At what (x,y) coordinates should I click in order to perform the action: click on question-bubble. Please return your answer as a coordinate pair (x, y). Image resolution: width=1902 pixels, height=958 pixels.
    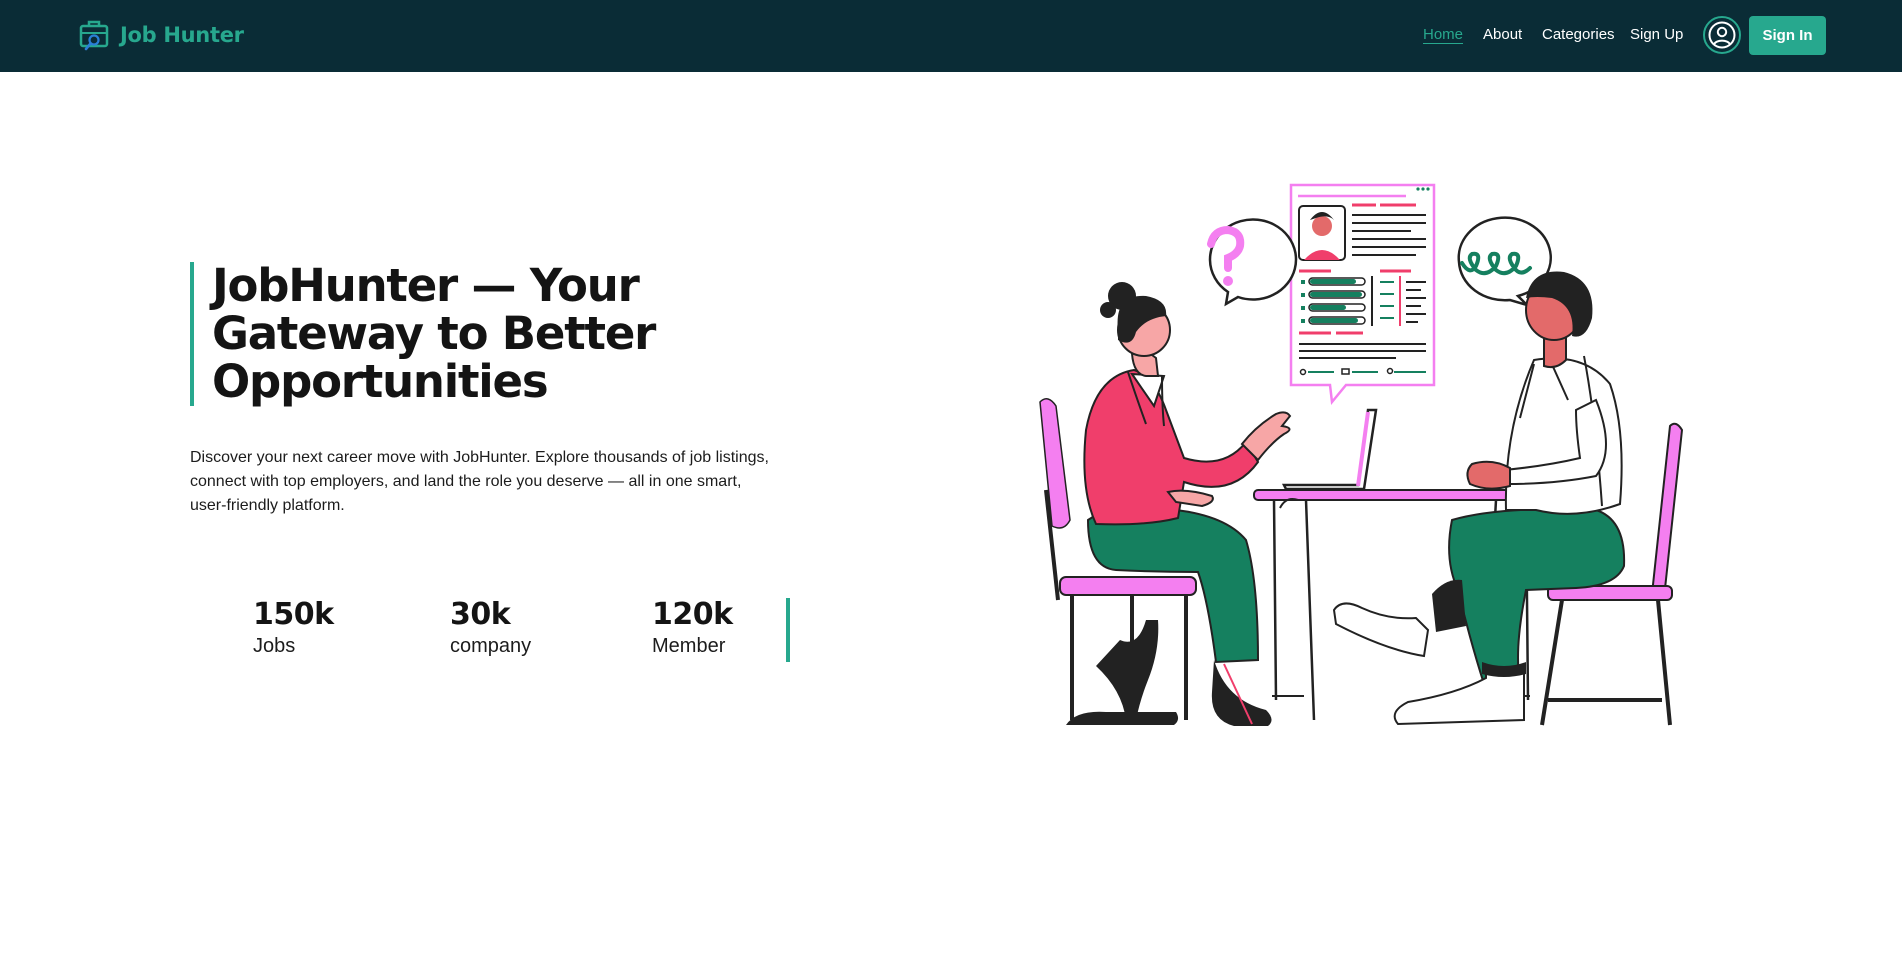
    Looking at the image, I should click on (1252, 262).